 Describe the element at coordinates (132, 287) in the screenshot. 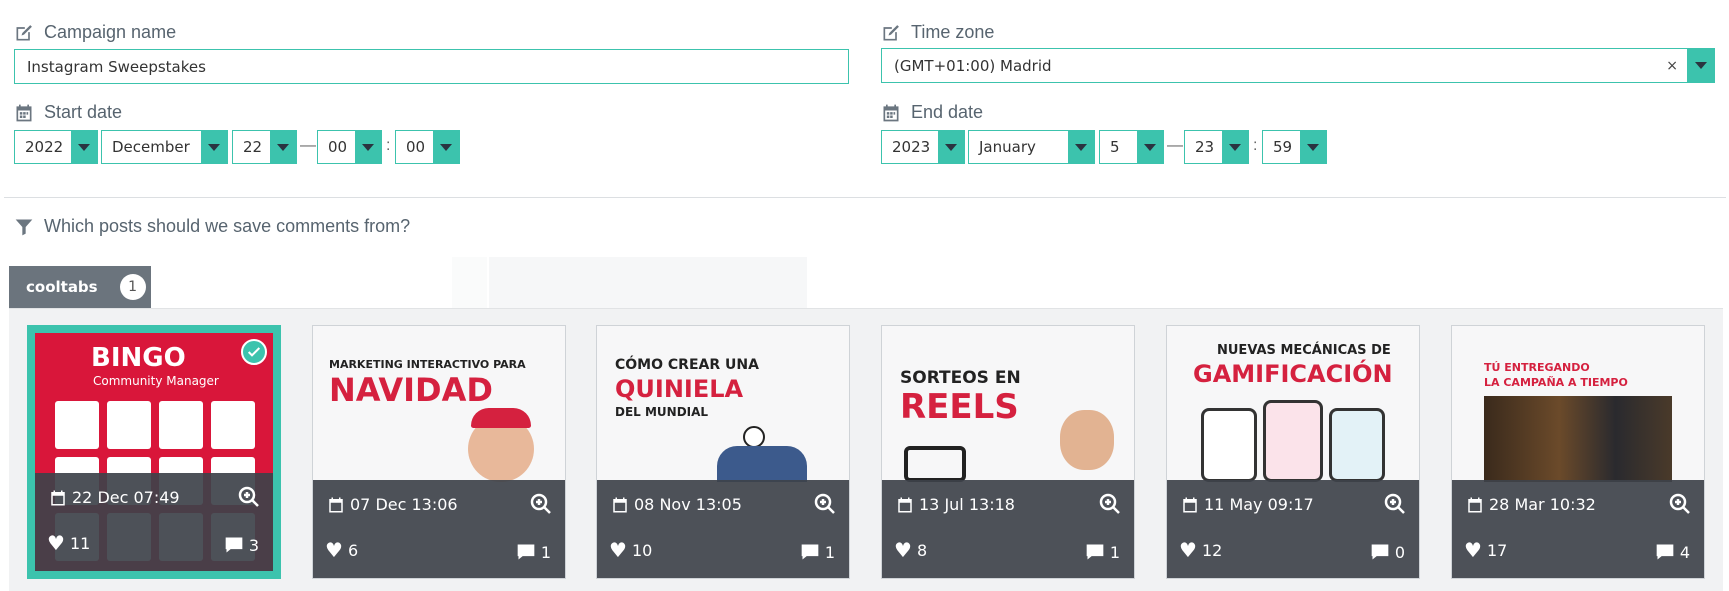

I see `tab-count-badge: 1` at that location.